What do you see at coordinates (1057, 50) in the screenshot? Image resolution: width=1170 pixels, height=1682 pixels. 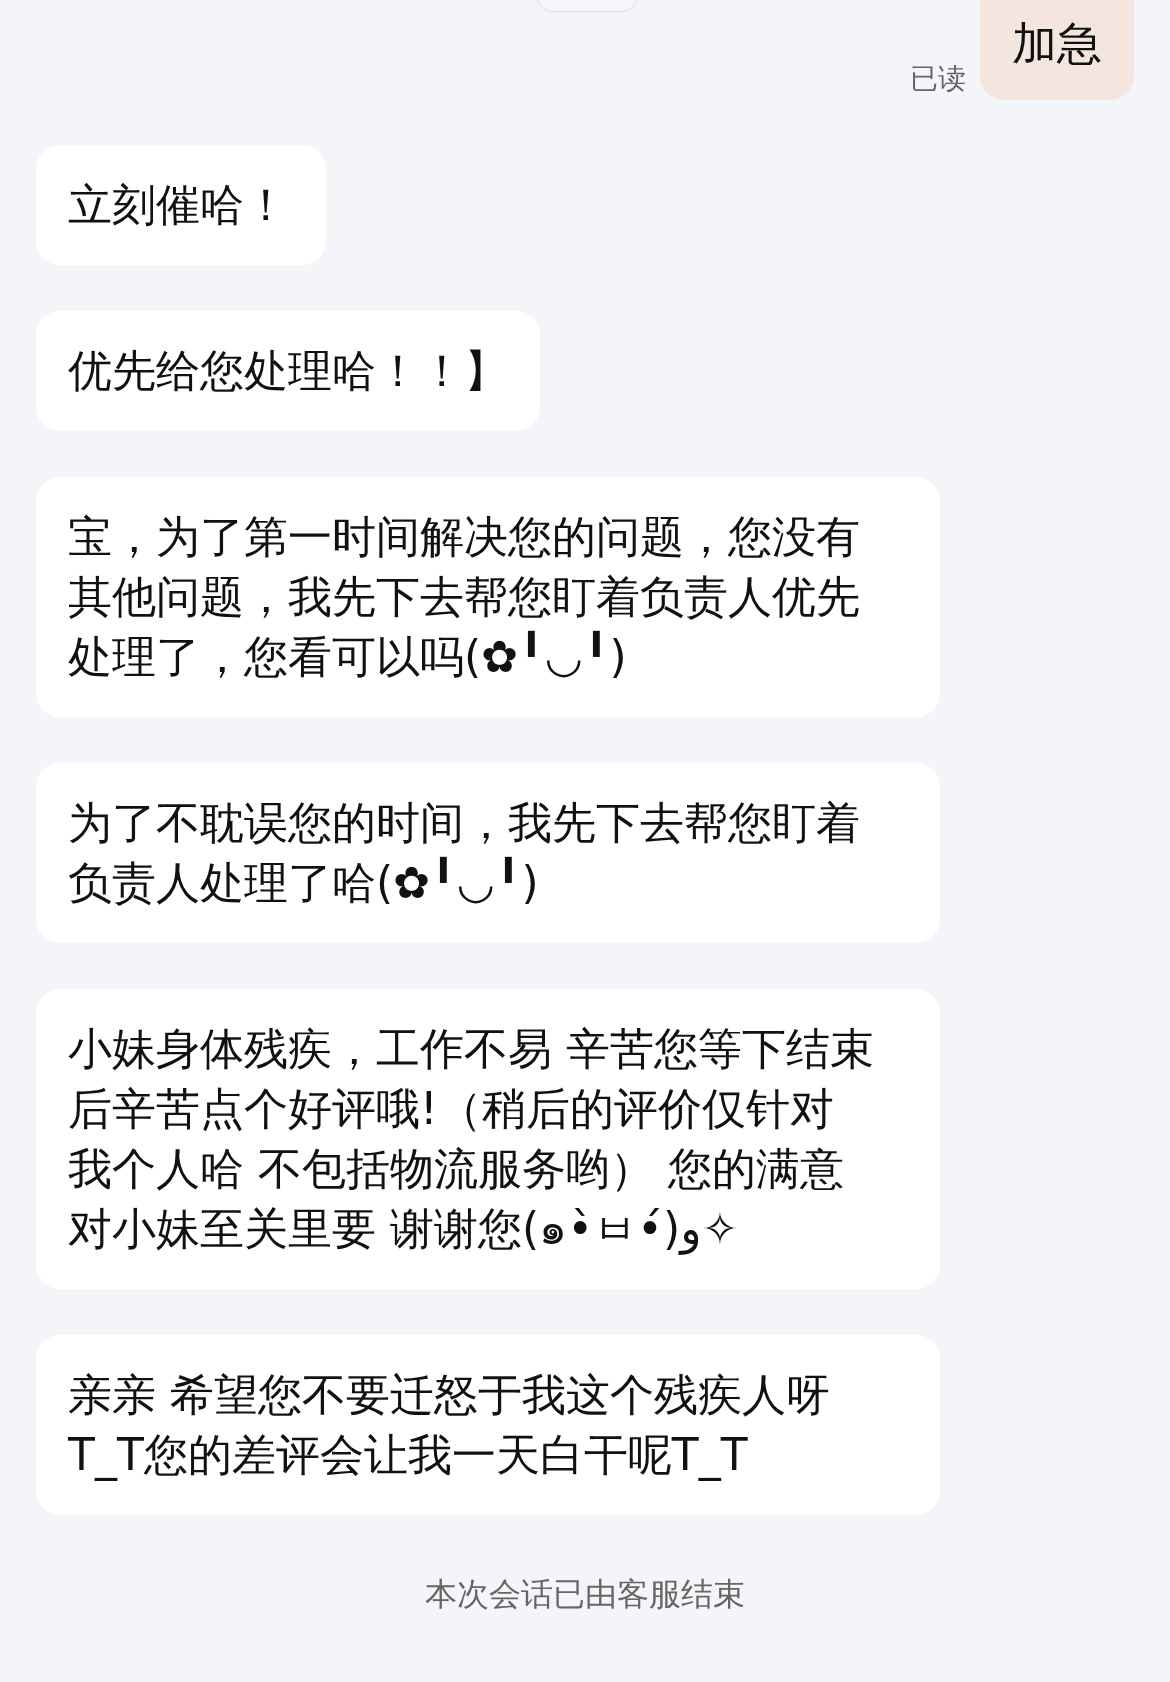 I see `sent-message: 加急` at bounding box center [1057, 50].